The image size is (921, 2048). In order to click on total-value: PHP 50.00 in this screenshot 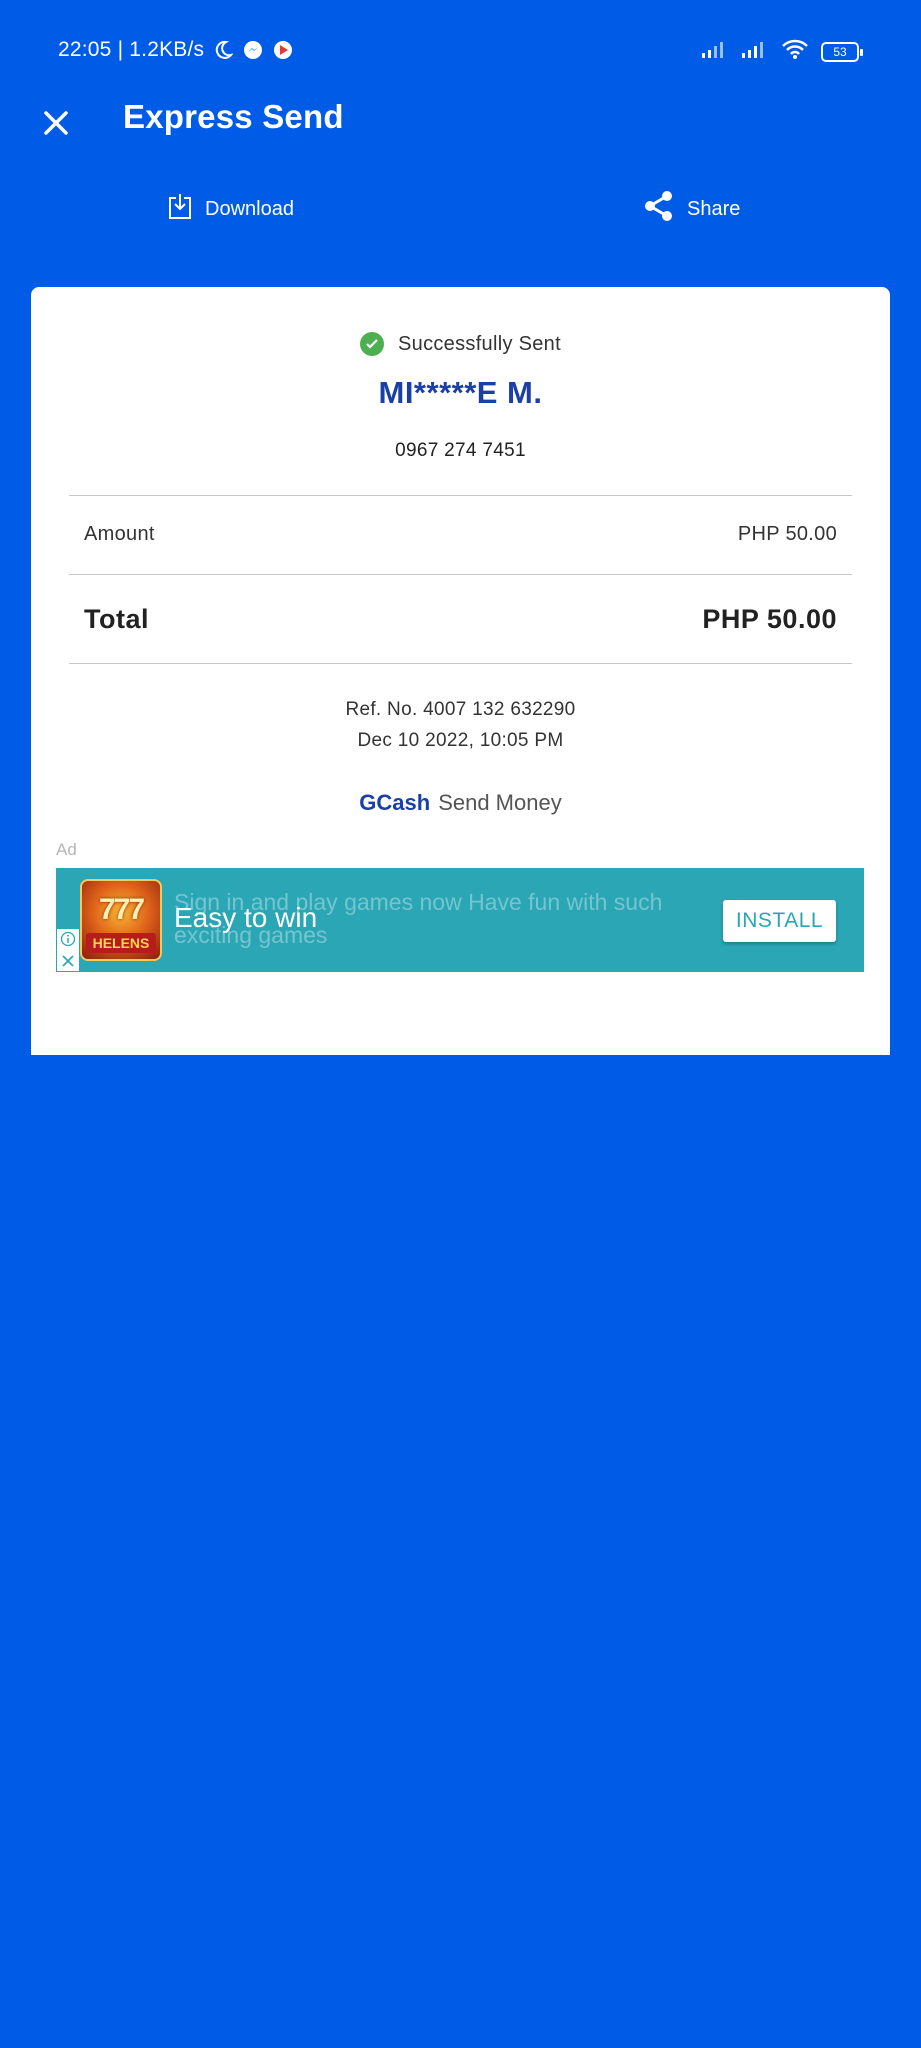, I will do `click(769, 618)`.